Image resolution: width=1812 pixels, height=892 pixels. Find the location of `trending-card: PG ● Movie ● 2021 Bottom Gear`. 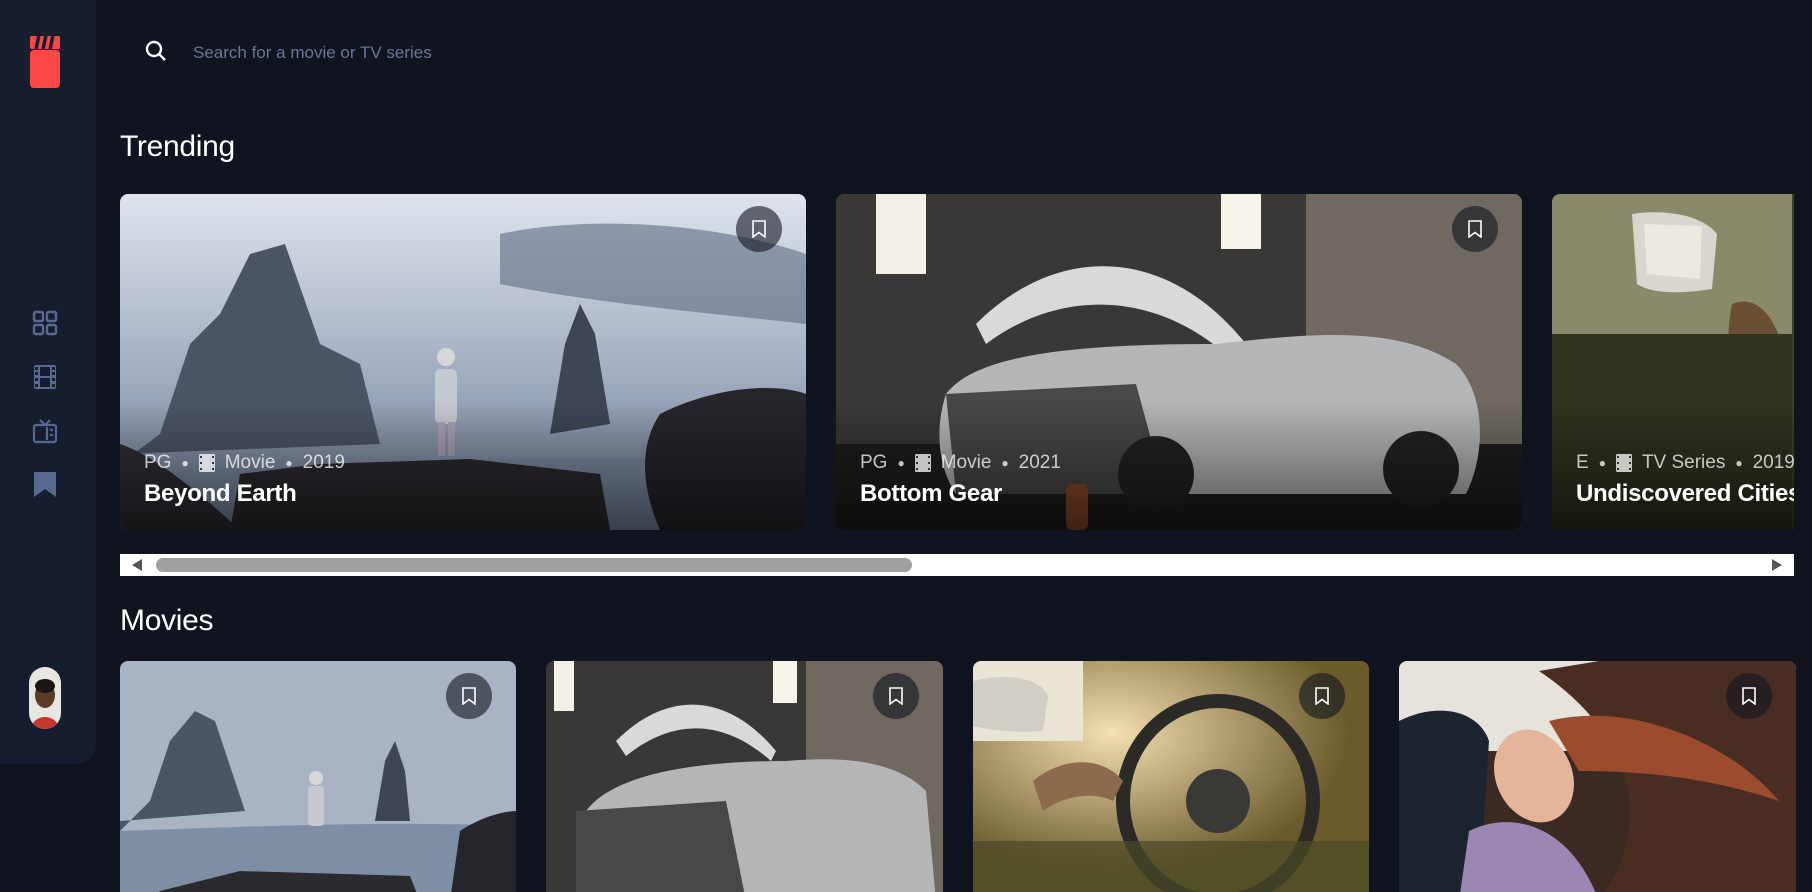

trending-card: PG ● Movie ● 2021 Bottom Gear is located at coordinates (1179, 362).